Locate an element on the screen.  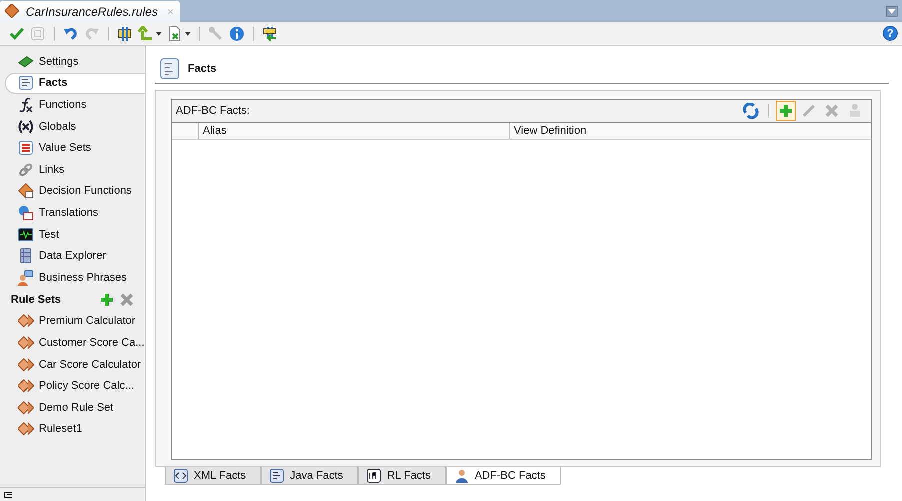
page-title: Facts is located at coordinates (202, 69).